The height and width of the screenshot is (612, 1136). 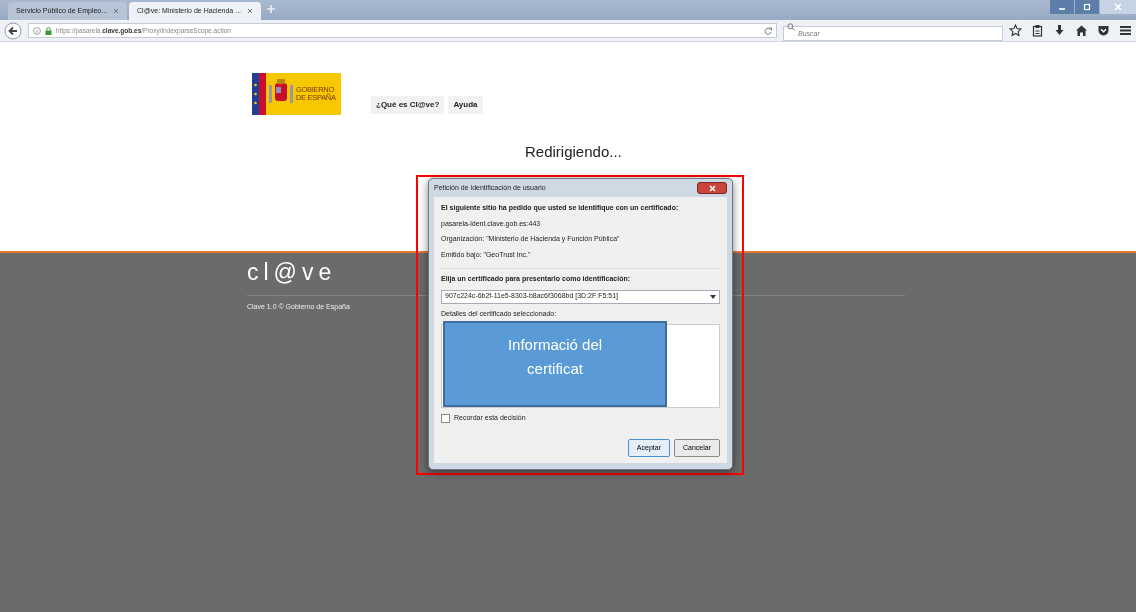 What do you see at coordinates (1037, 30) in the screenshot?
I see `clipboard-icon` at bounding box center [1037, 30].